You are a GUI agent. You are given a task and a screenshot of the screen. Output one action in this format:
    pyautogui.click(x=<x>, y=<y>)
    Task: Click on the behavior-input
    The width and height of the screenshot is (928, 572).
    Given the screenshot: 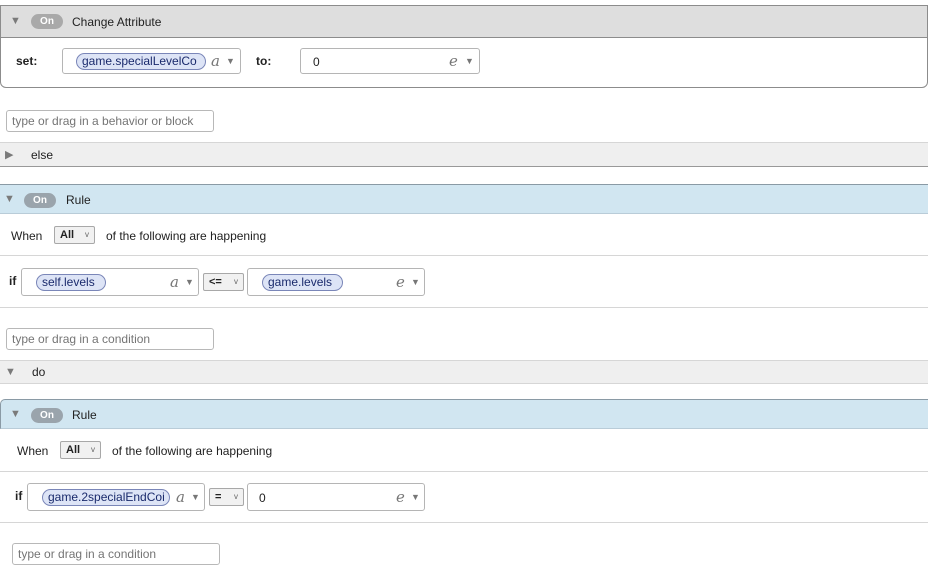 What is the action you would take?
    pyautogui.click(x=110, y=121)
    